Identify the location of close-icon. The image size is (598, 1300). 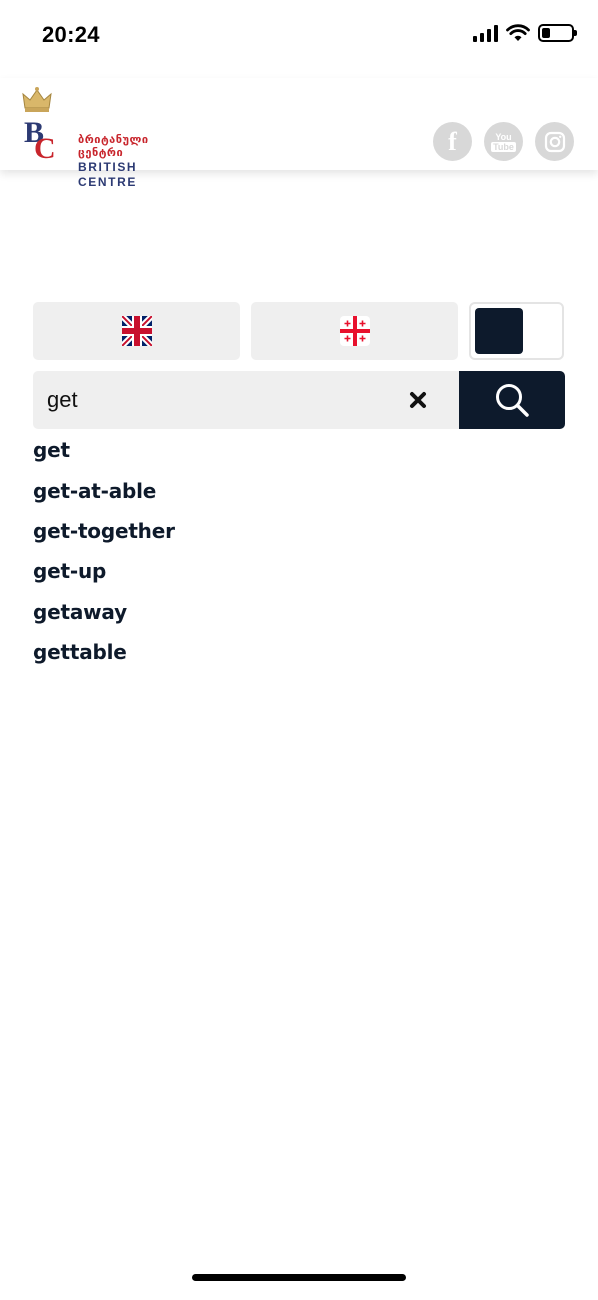
(418, 400).